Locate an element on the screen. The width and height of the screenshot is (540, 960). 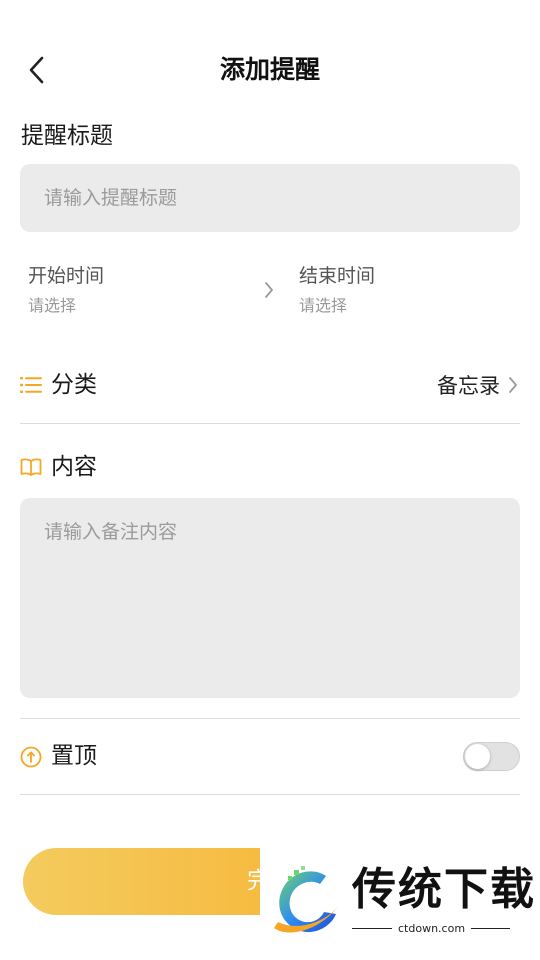
watermark-url: ctdown.com is located at coordinates (432, 929).